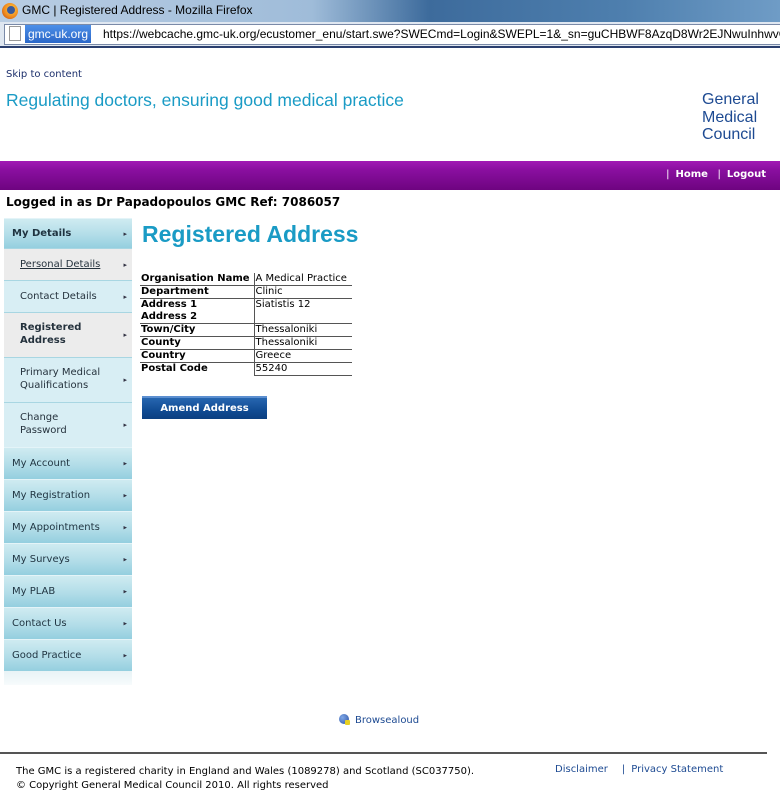 The image size is (780, 801). I want to click on field-value: Greece, so click(303, 356).